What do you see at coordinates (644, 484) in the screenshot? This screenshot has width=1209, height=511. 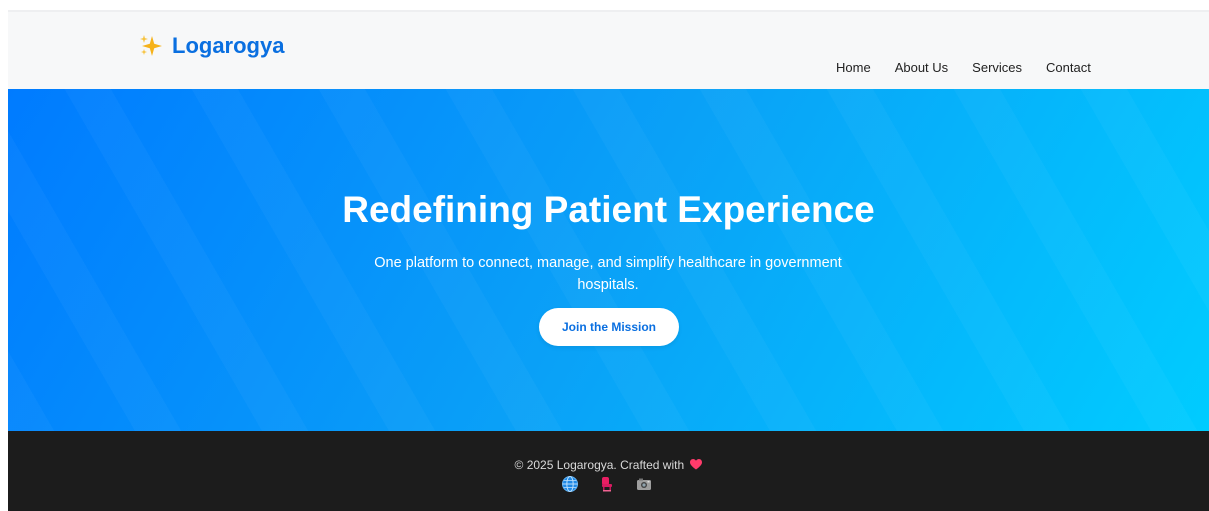 I see `camera-icon` at bounding box center [644, 484].